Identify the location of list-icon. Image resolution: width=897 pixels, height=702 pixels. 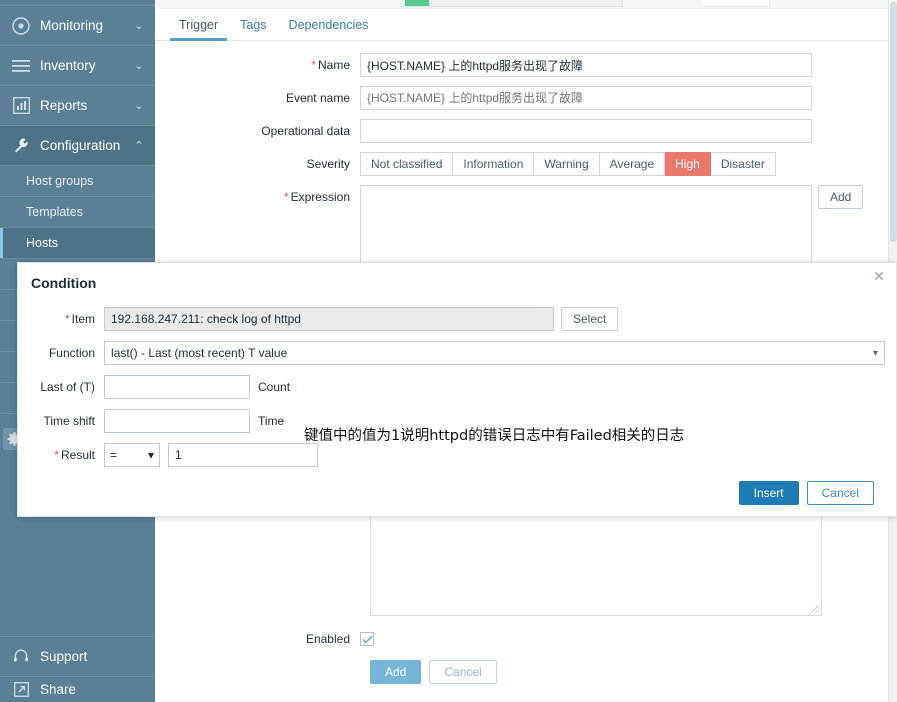
(21, 66).